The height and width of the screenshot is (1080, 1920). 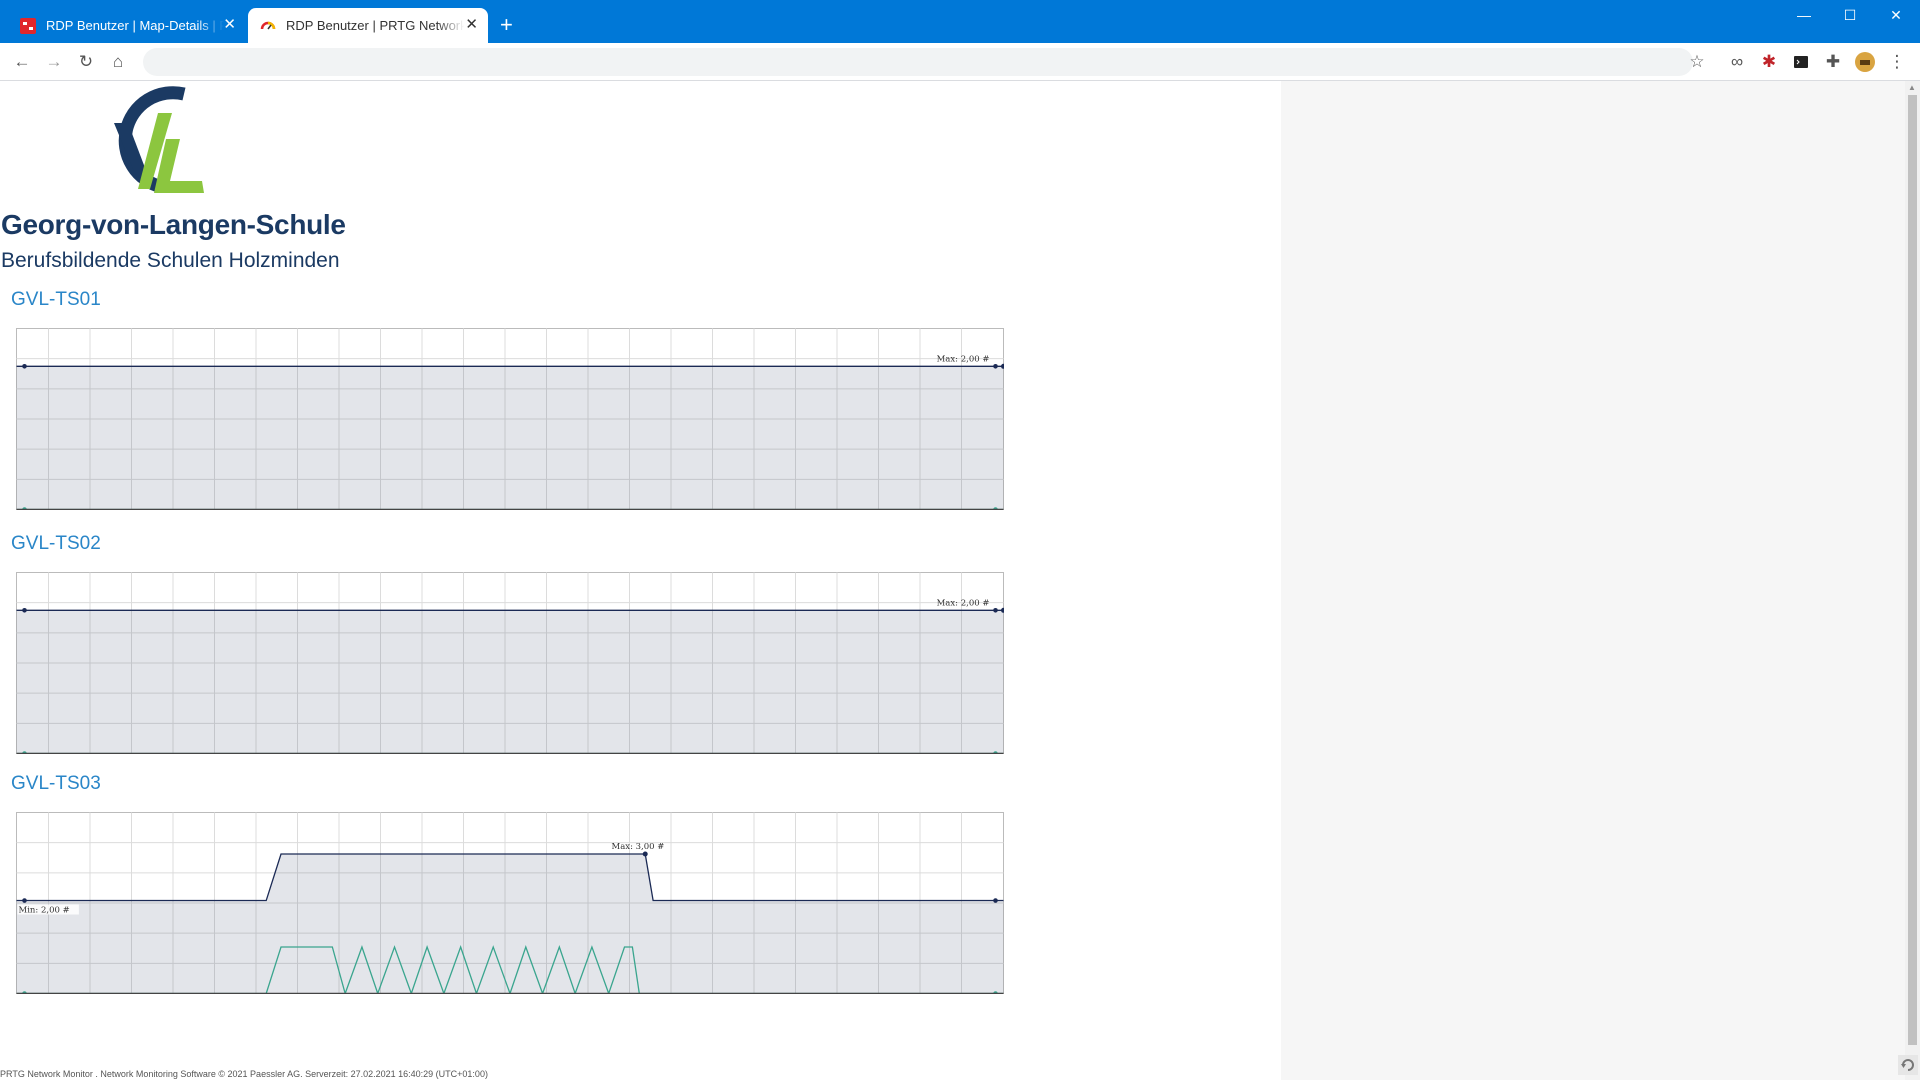 What do you see at coordinates (22, 62) in the screenshot?
I see `back-arrow-icon: ←` at bounding box center [22, 62].